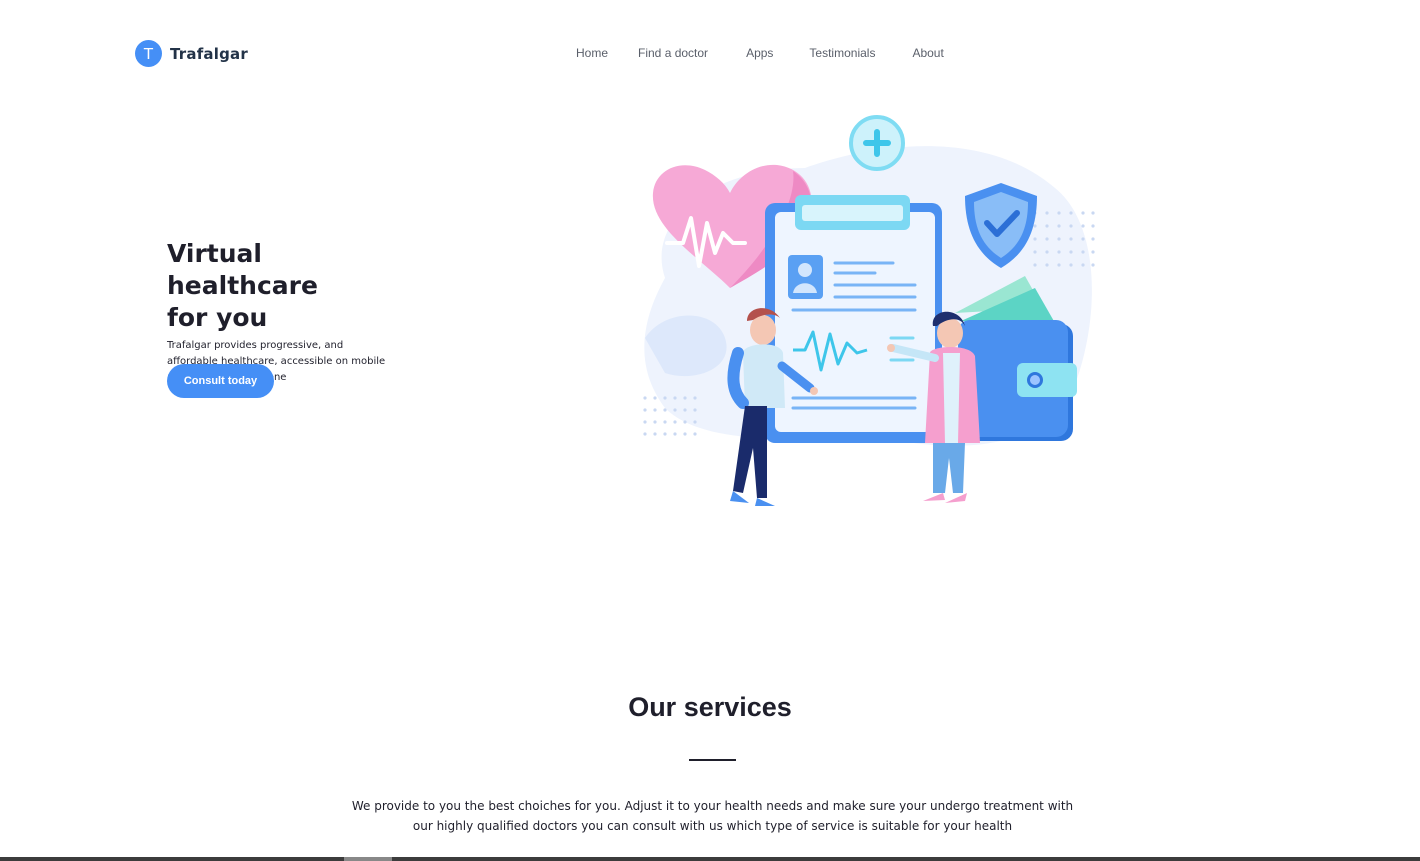 The height and width of the screenshot is (861, 1420). What do you see at coordinates (710, 707) in the screenshot?
I see `services-title: Our services` at bounding box center [710, 707].